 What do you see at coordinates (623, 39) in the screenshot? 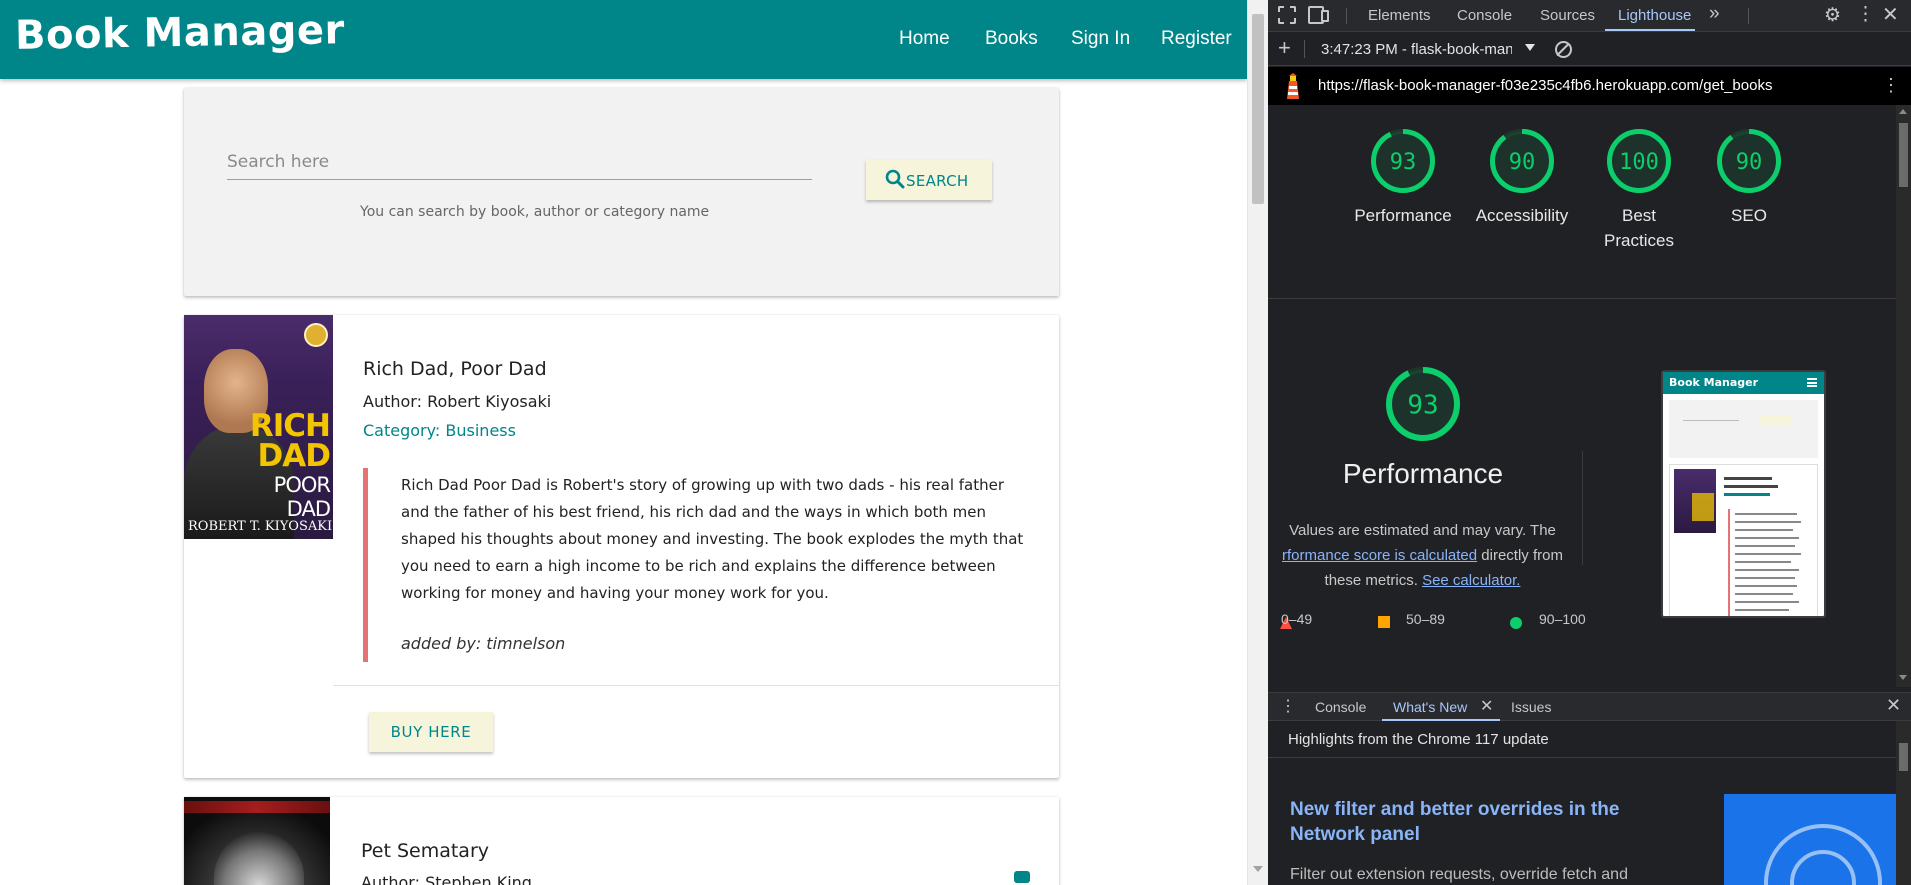
I see `site-navbar: Book Manager Home Books Sign In Register` at bounding box center [623, 39].